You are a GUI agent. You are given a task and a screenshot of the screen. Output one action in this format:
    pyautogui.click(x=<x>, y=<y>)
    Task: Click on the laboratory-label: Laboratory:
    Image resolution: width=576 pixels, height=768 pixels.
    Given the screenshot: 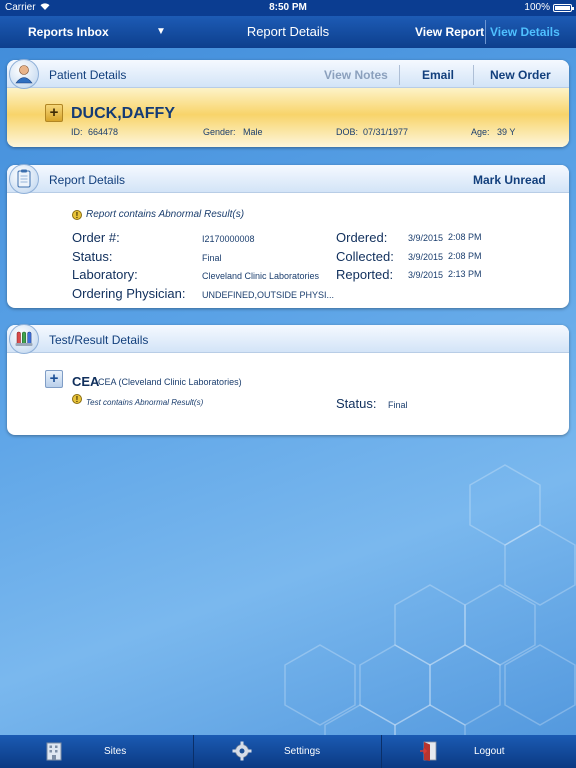 What is the action you would take?
    pyautogui.click(x=105, y=274)
    